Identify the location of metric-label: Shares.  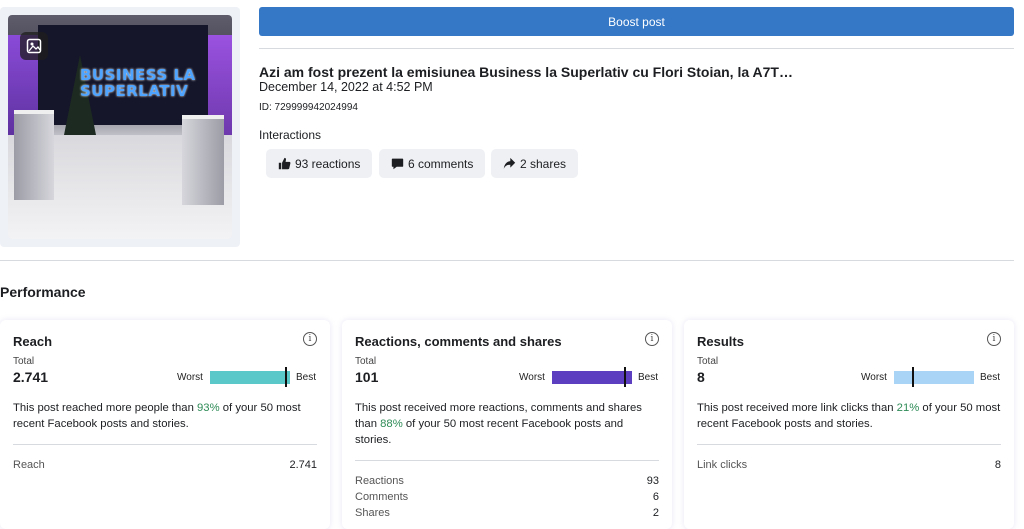
(372, 513).